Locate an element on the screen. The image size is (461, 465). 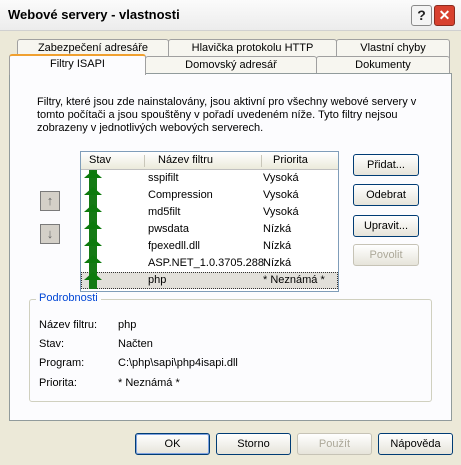
apply-button: Použít is located at coordinates (334, 444).